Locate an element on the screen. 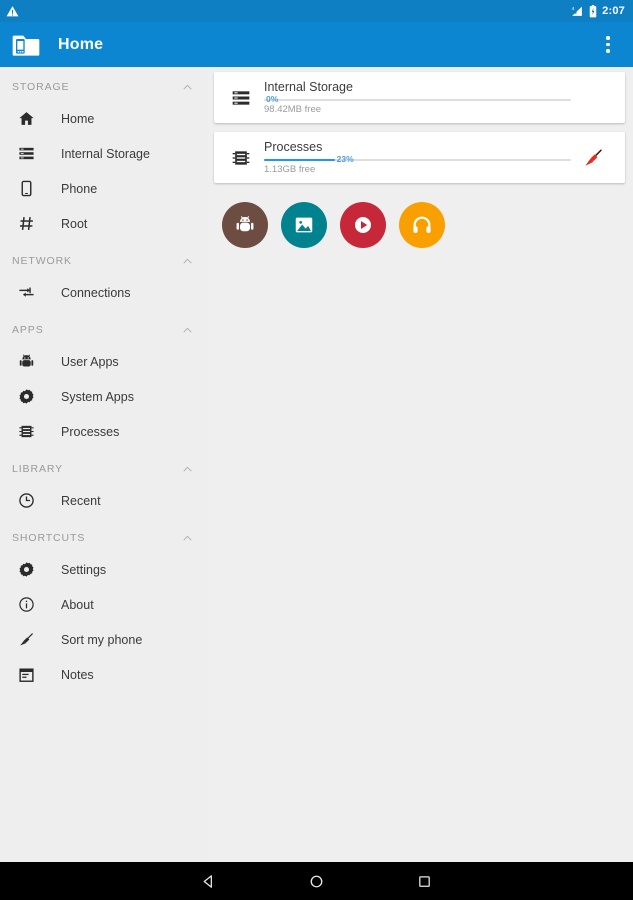  folder-phone-logo-icon is located at coordinates (26, 45).